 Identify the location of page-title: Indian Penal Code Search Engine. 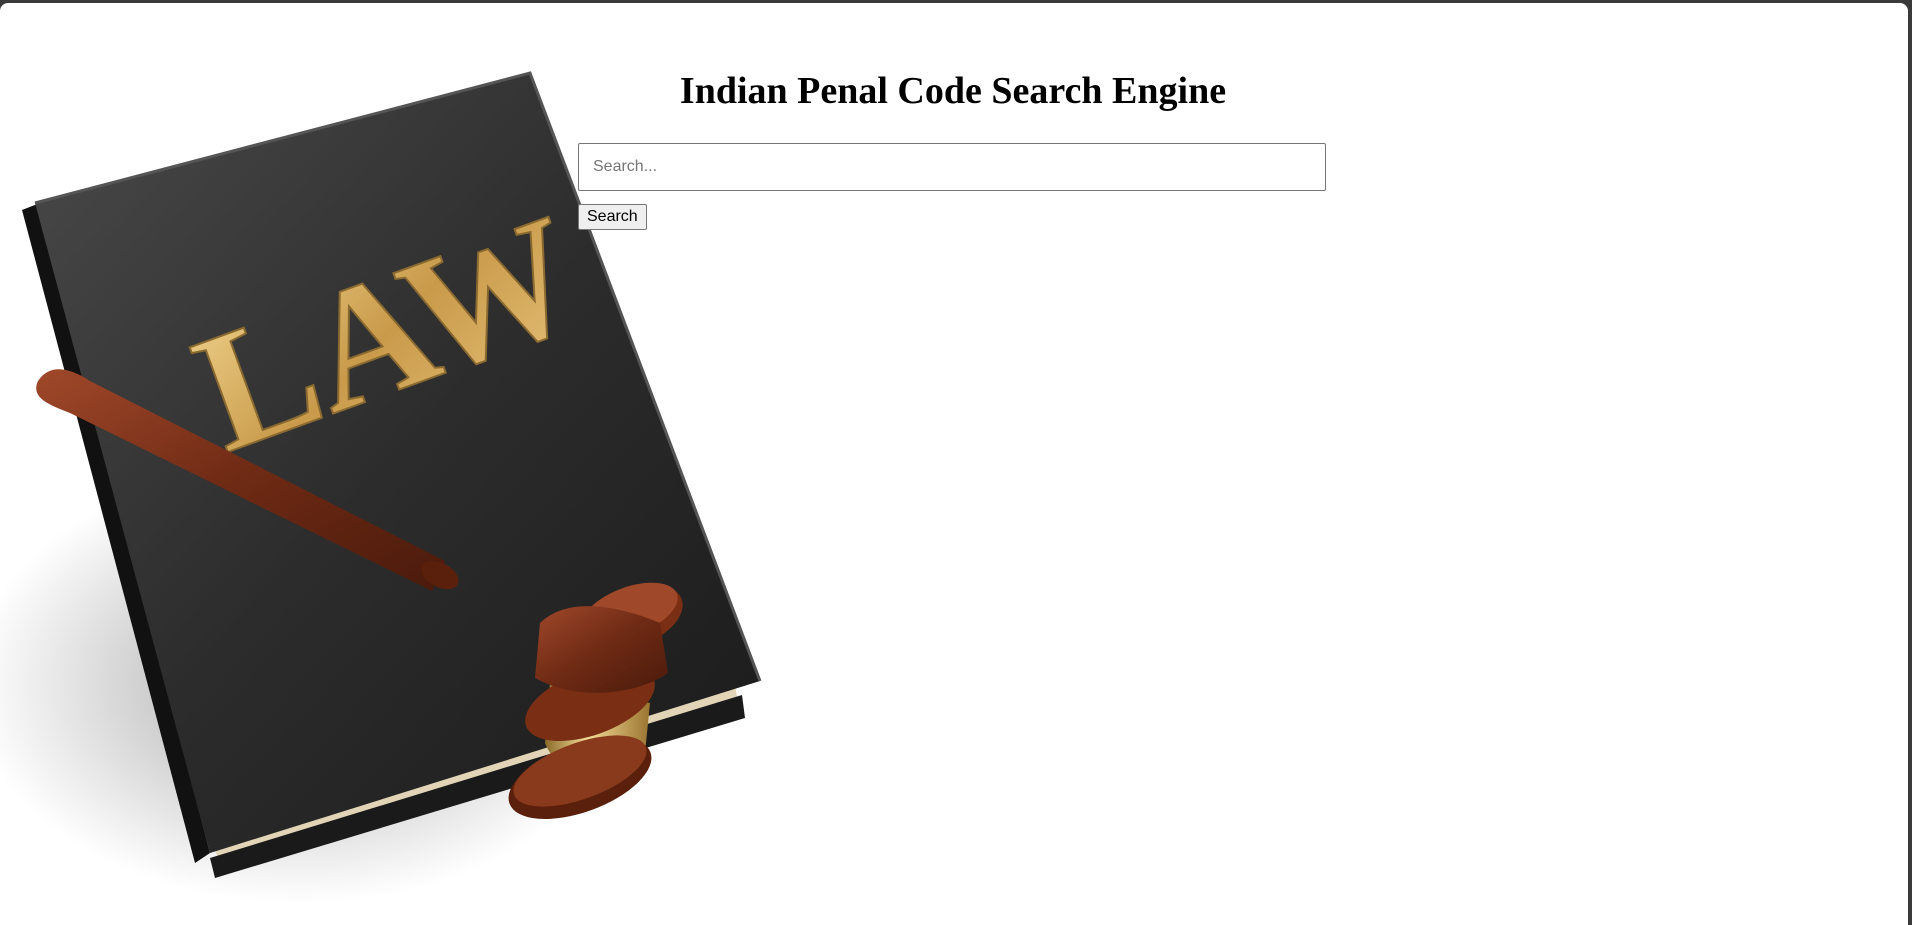
(953, 91).